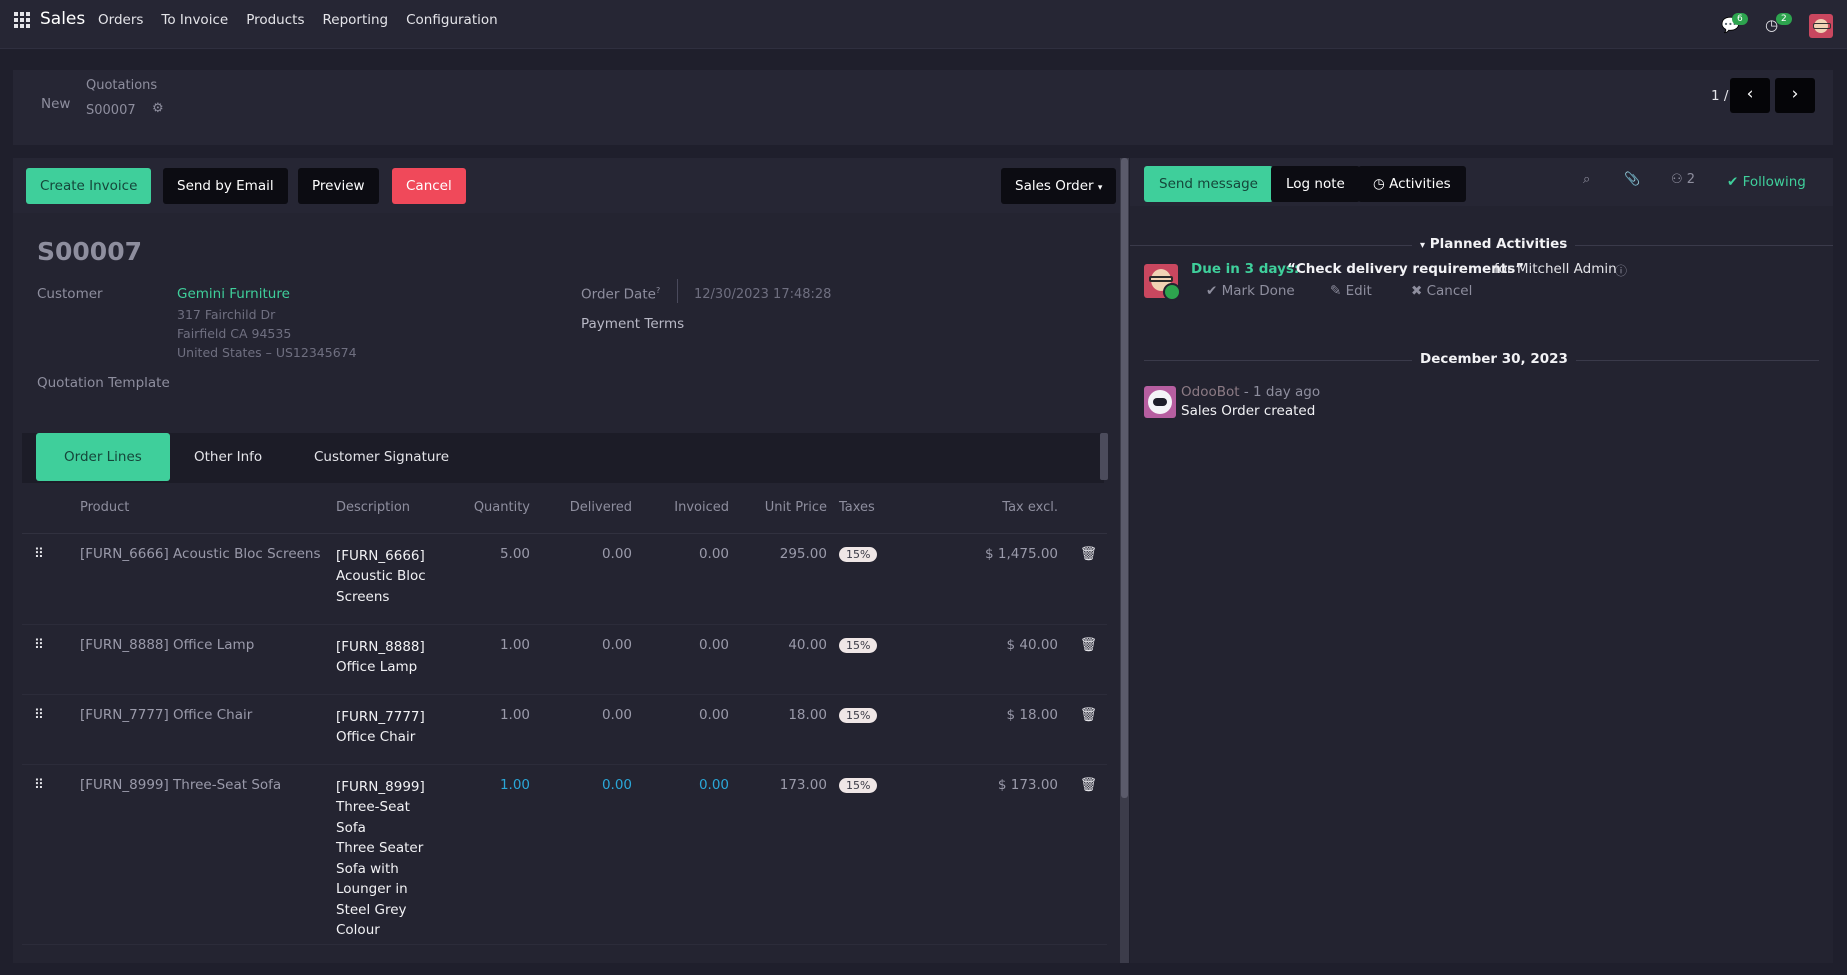 This screenshot has height=975, width=1847. What do you see at coordinates (858, 645) in the screenshot?
I see `tax-badge: 15%` at bounding box center [858, 645].